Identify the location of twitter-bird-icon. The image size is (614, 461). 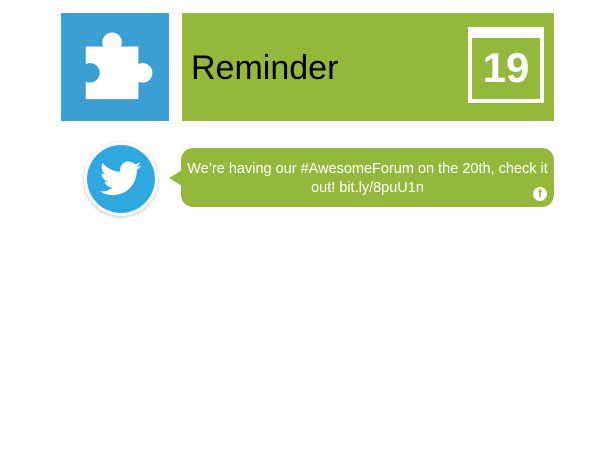
(121, 178).